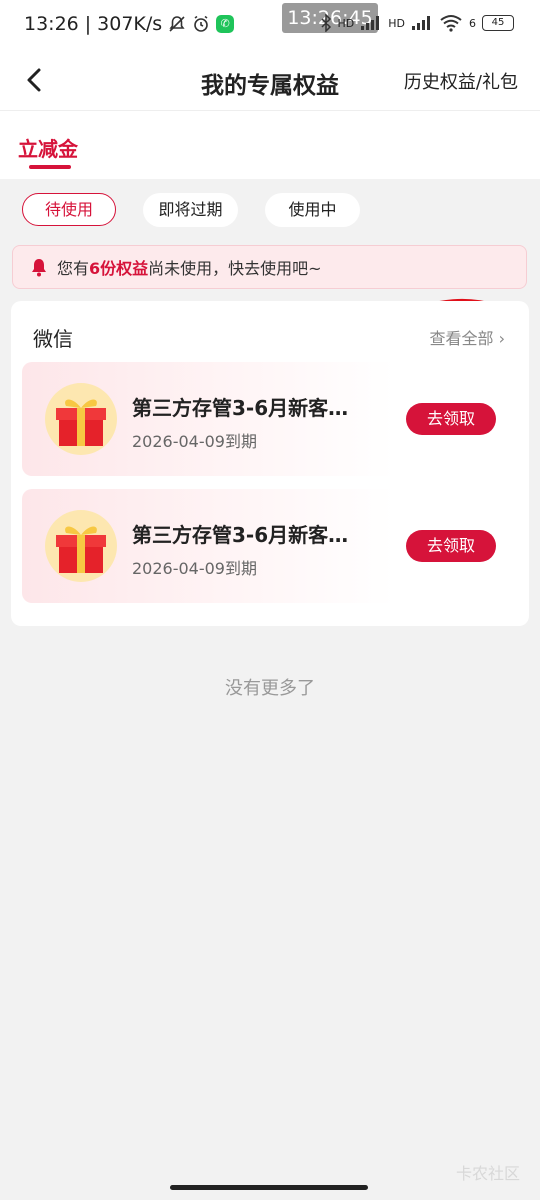  Describe the element at coordinates (177, 24) in the screenshot. I see `bell-off-icon` at that location.